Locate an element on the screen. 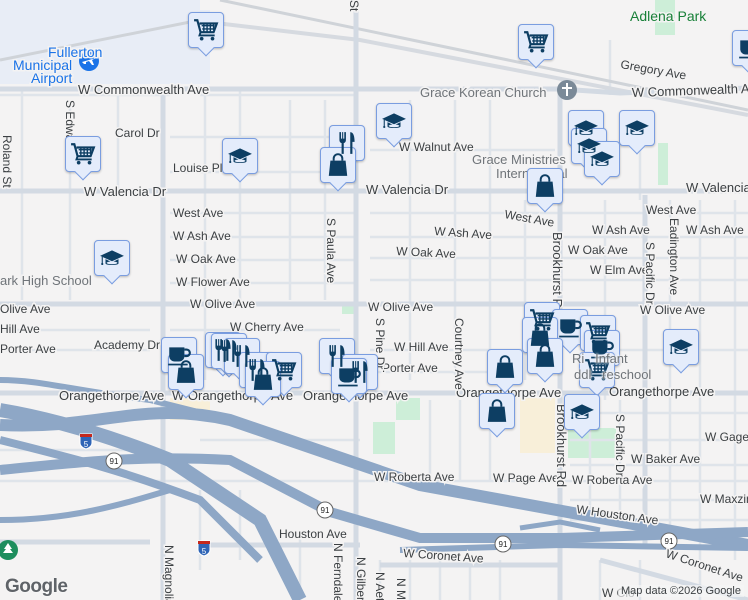  preschool-label-line1: Ri Infant is located at coordinates (600, 358).